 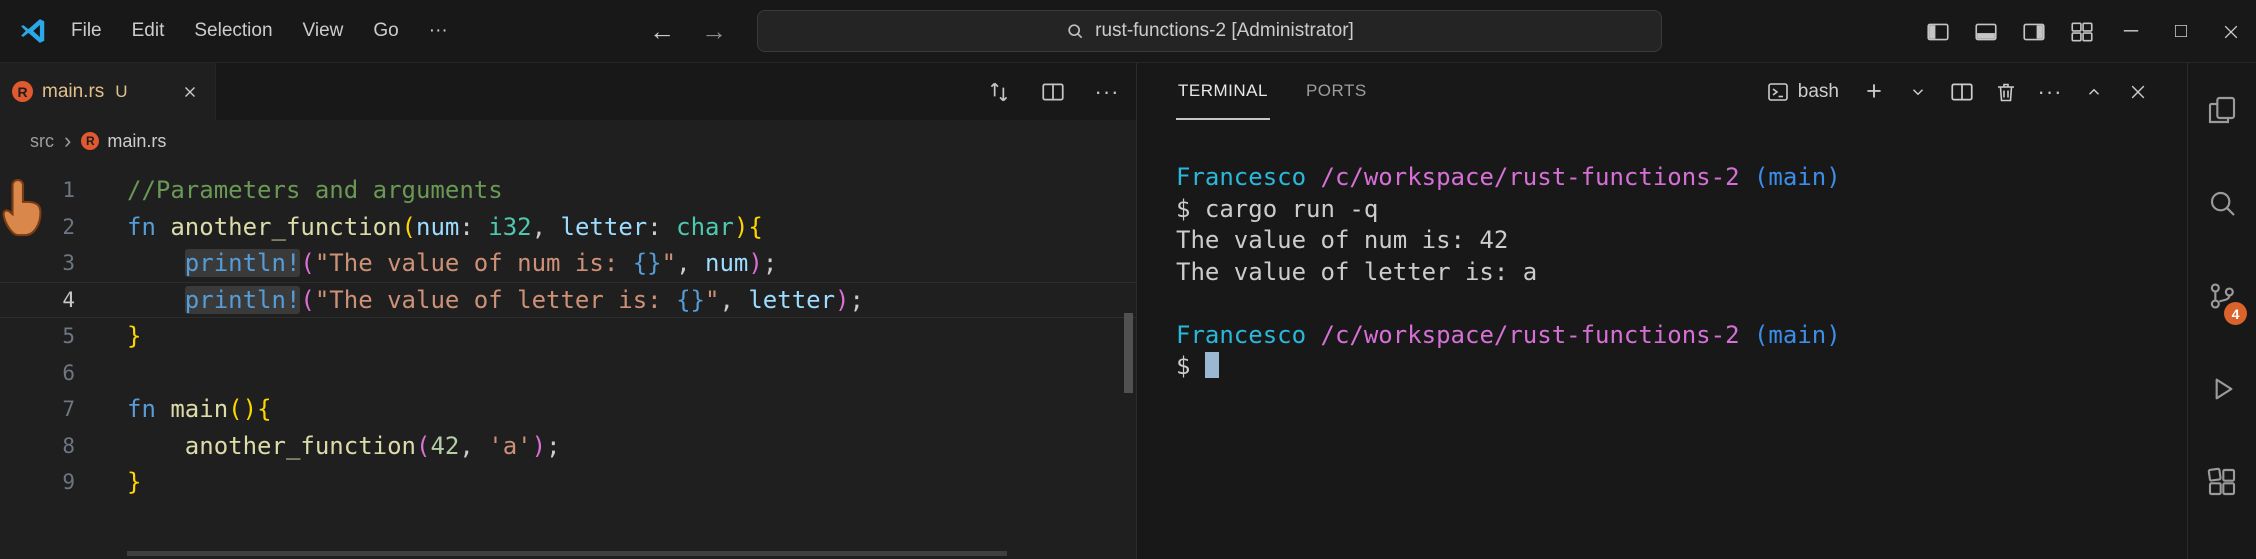 I want to click on terminal-shell-selector: bash, so click(x=1802, y=92).